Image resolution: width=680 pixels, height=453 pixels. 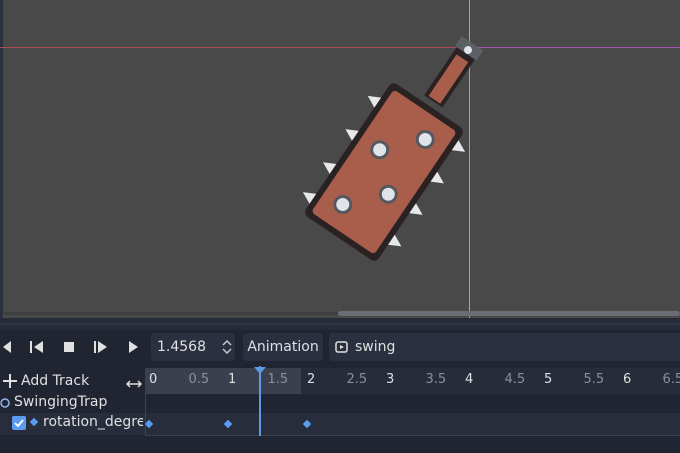 I want to click on time-value: 1.4568, so click(x=185, y=347).